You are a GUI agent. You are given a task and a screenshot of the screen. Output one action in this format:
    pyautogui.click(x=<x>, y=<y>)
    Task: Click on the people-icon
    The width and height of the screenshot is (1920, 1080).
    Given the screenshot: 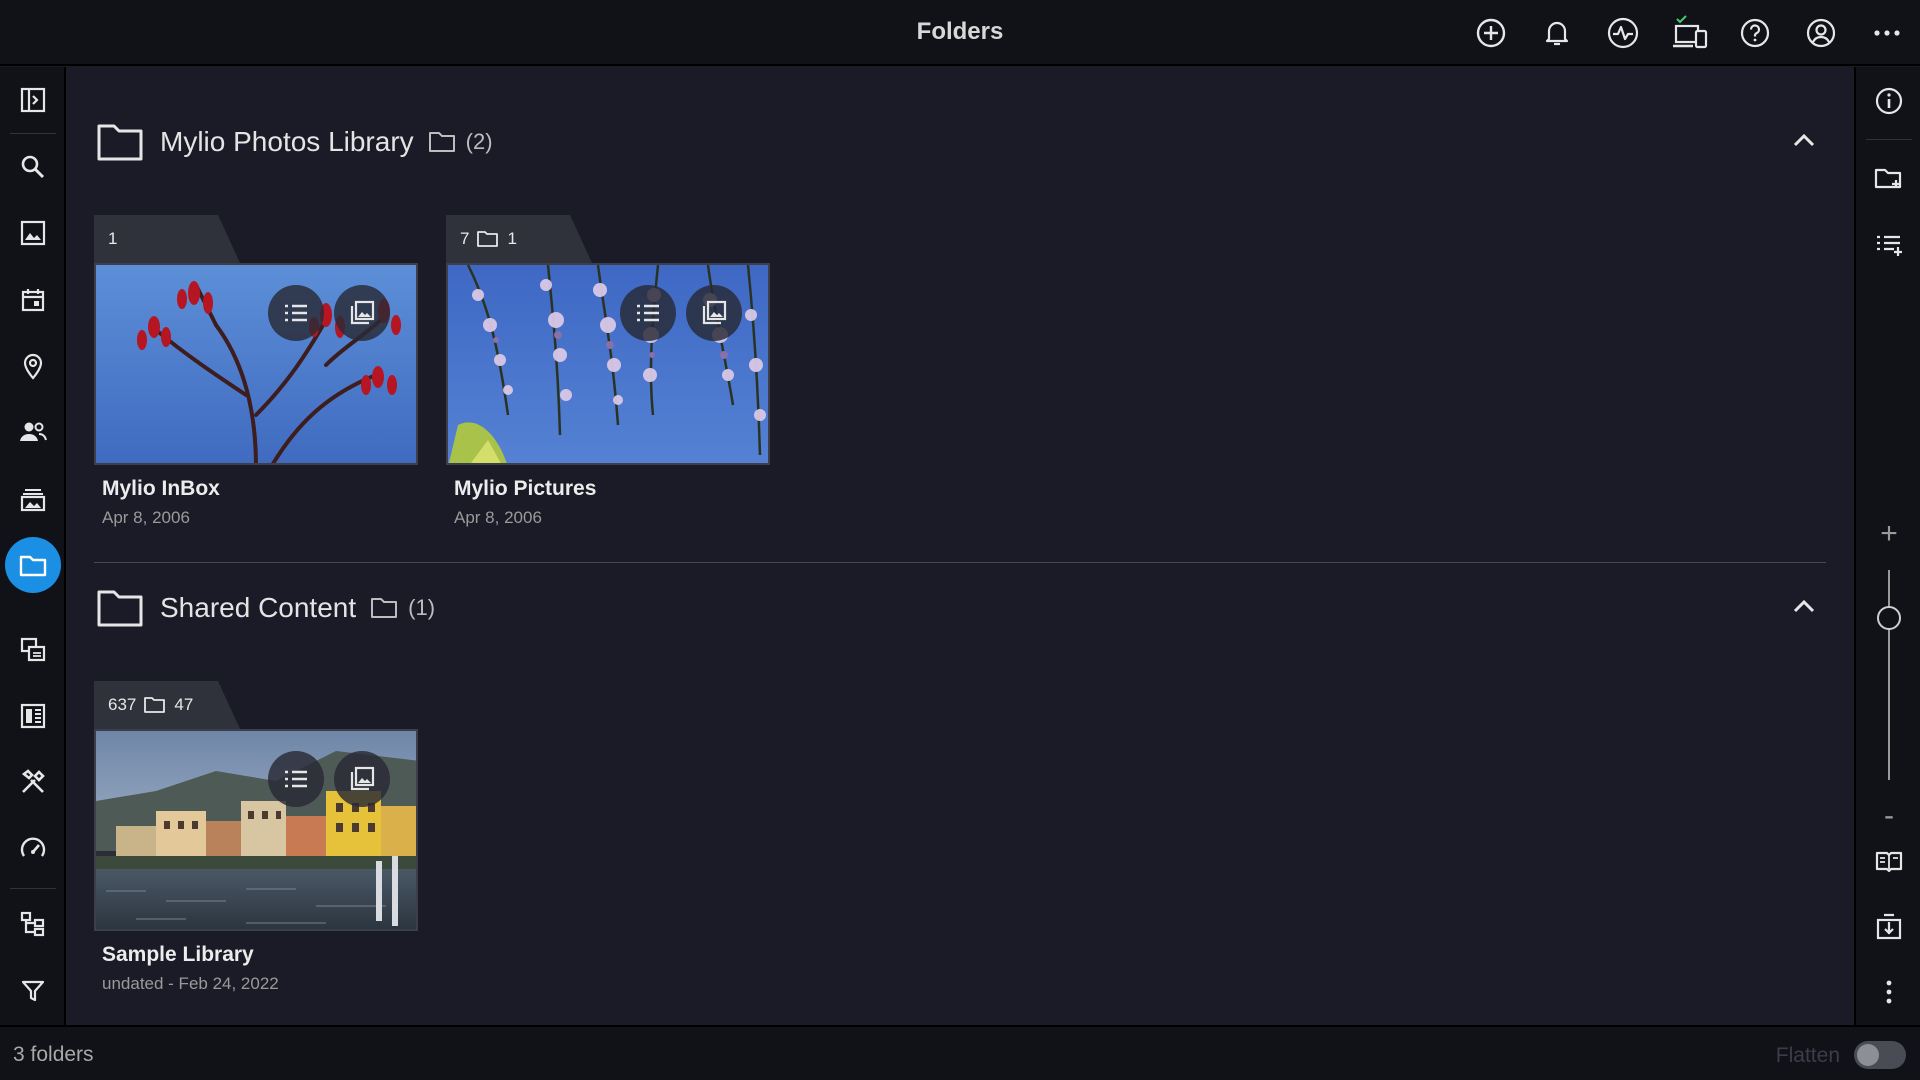 What is the action you would take?
    pyautogui.click(x=33, y=432)
    